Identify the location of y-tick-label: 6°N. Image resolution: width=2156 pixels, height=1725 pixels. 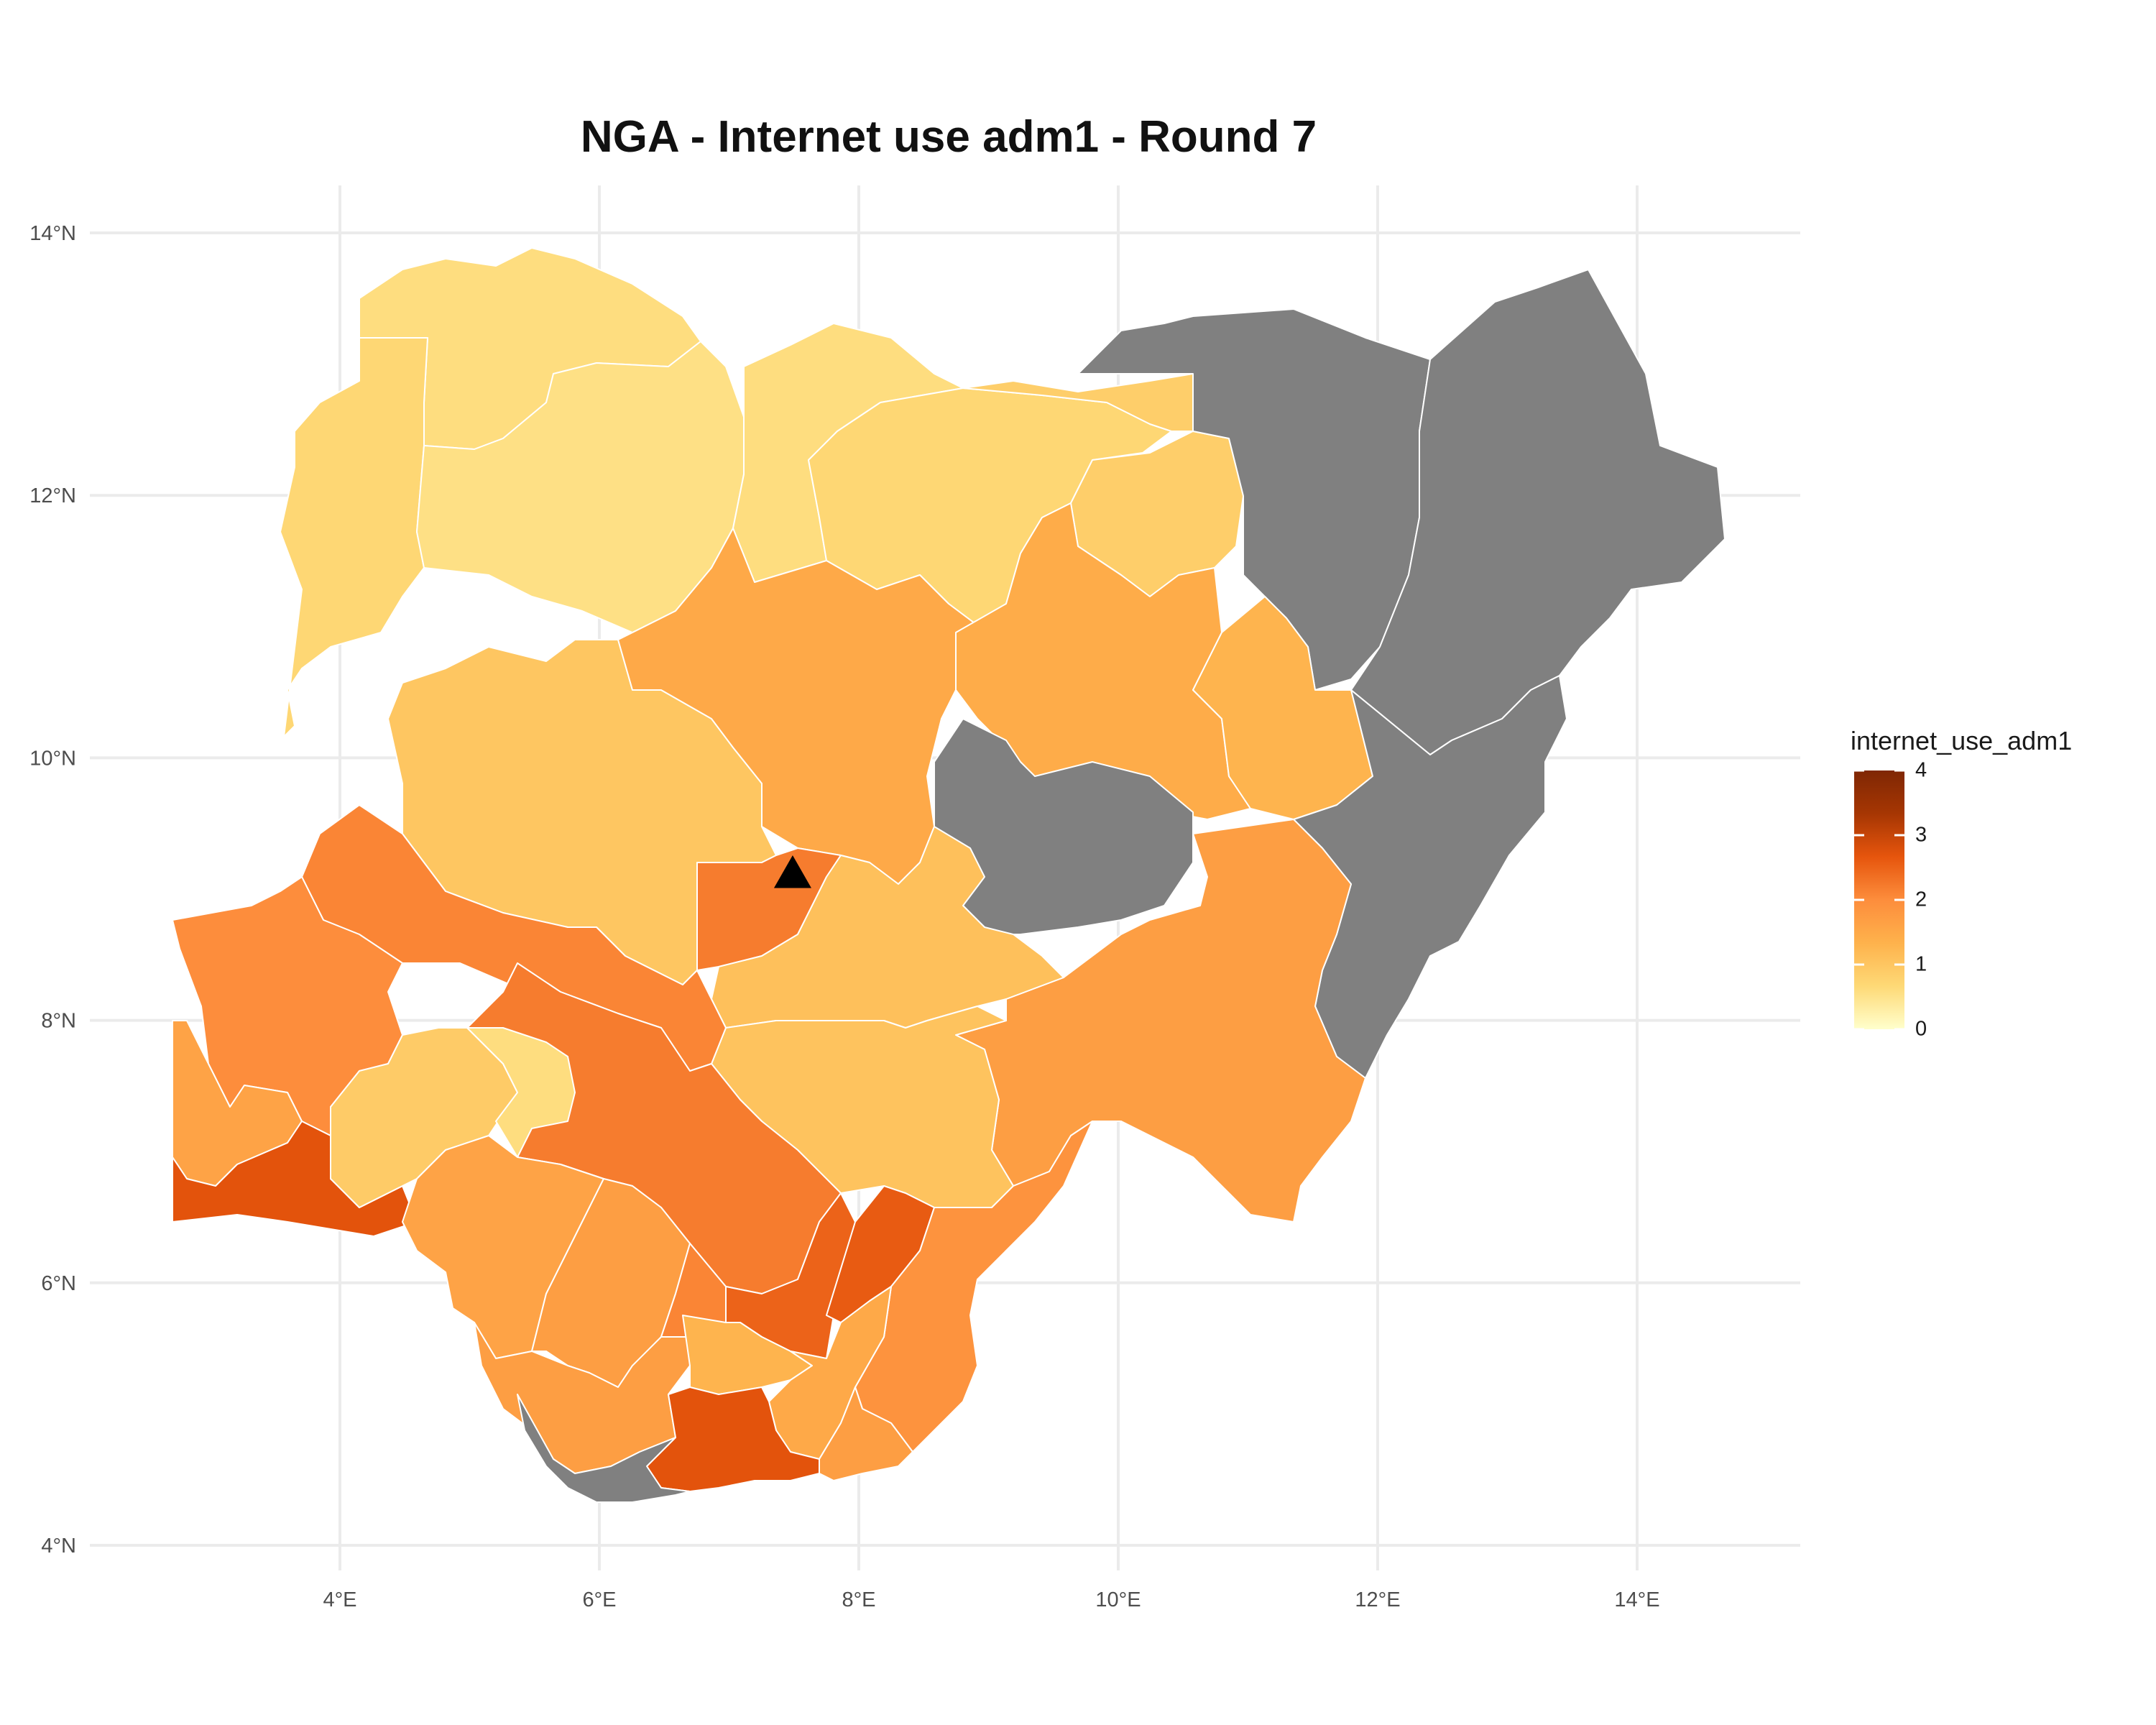
(59, 1283).